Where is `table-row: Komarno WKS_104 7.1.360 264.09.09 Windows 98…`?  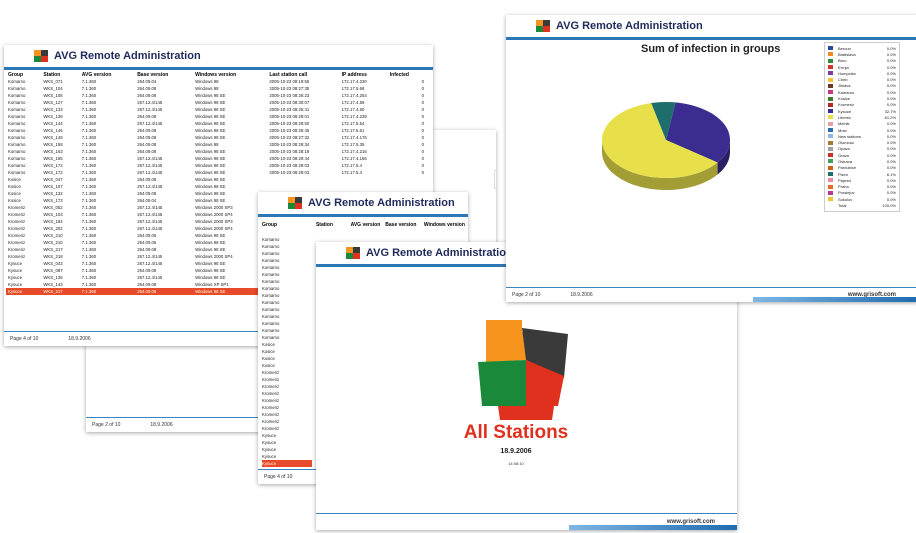 table-row: Komarno WKS_104 7.1.360 264.09.09 Windows 98… is located at coordinates (216, 88).